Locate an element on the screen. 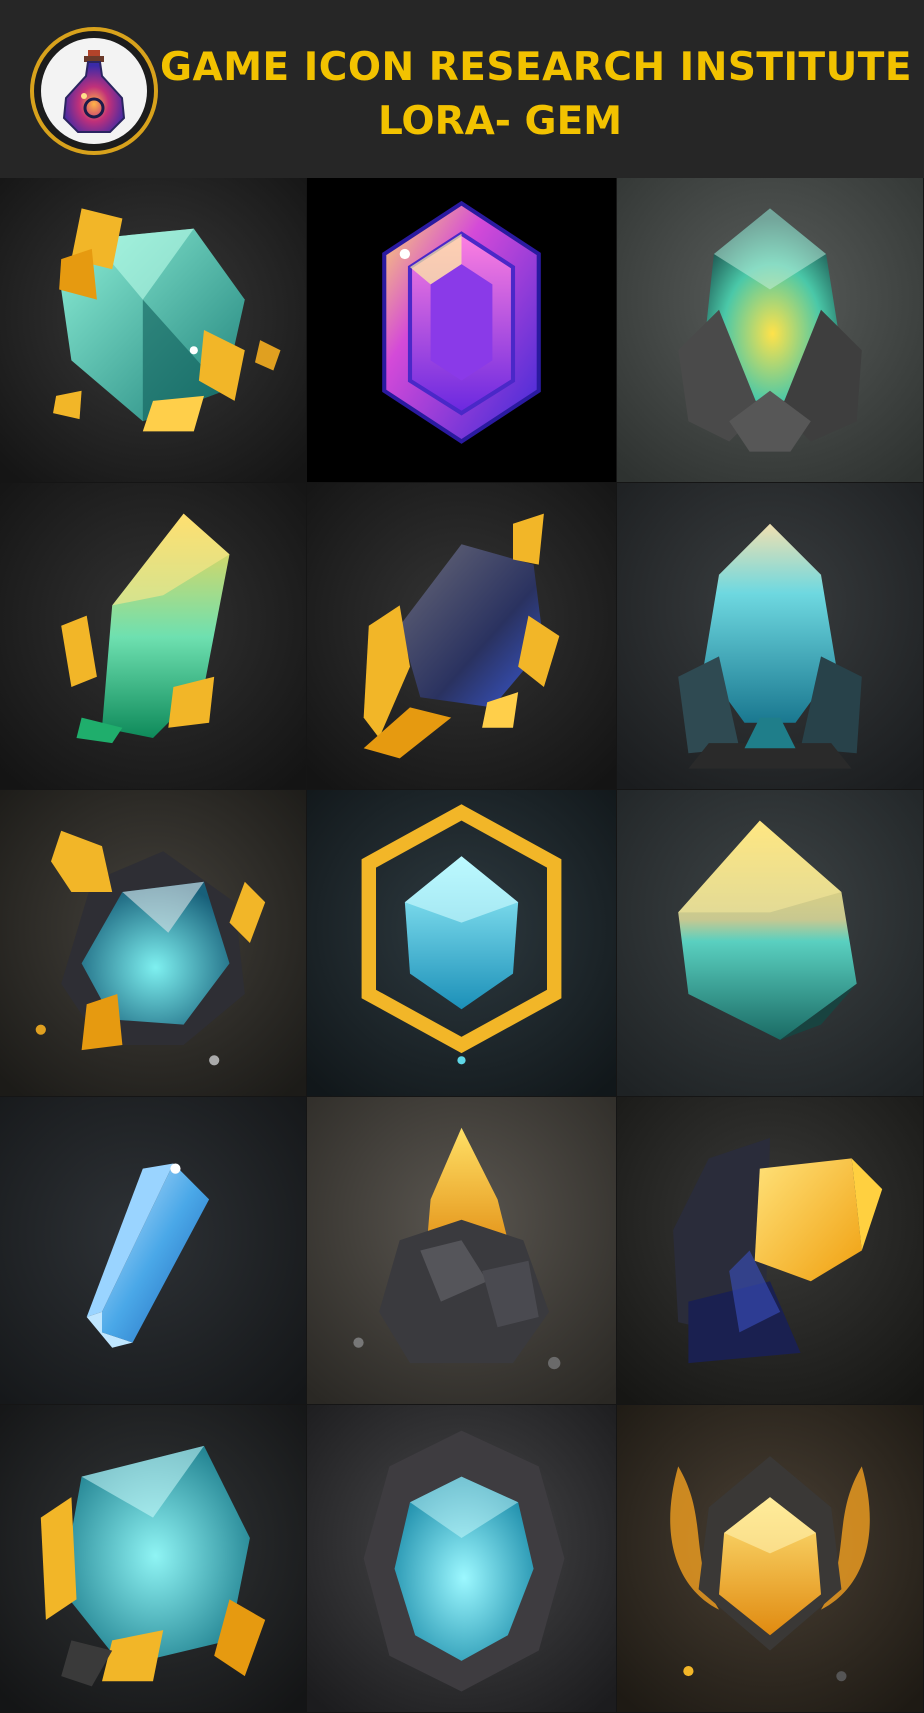 This screenshot has width=924, height=1713. dark-blue-gem-gold-shards-icon is located at coordinates (461, 636).